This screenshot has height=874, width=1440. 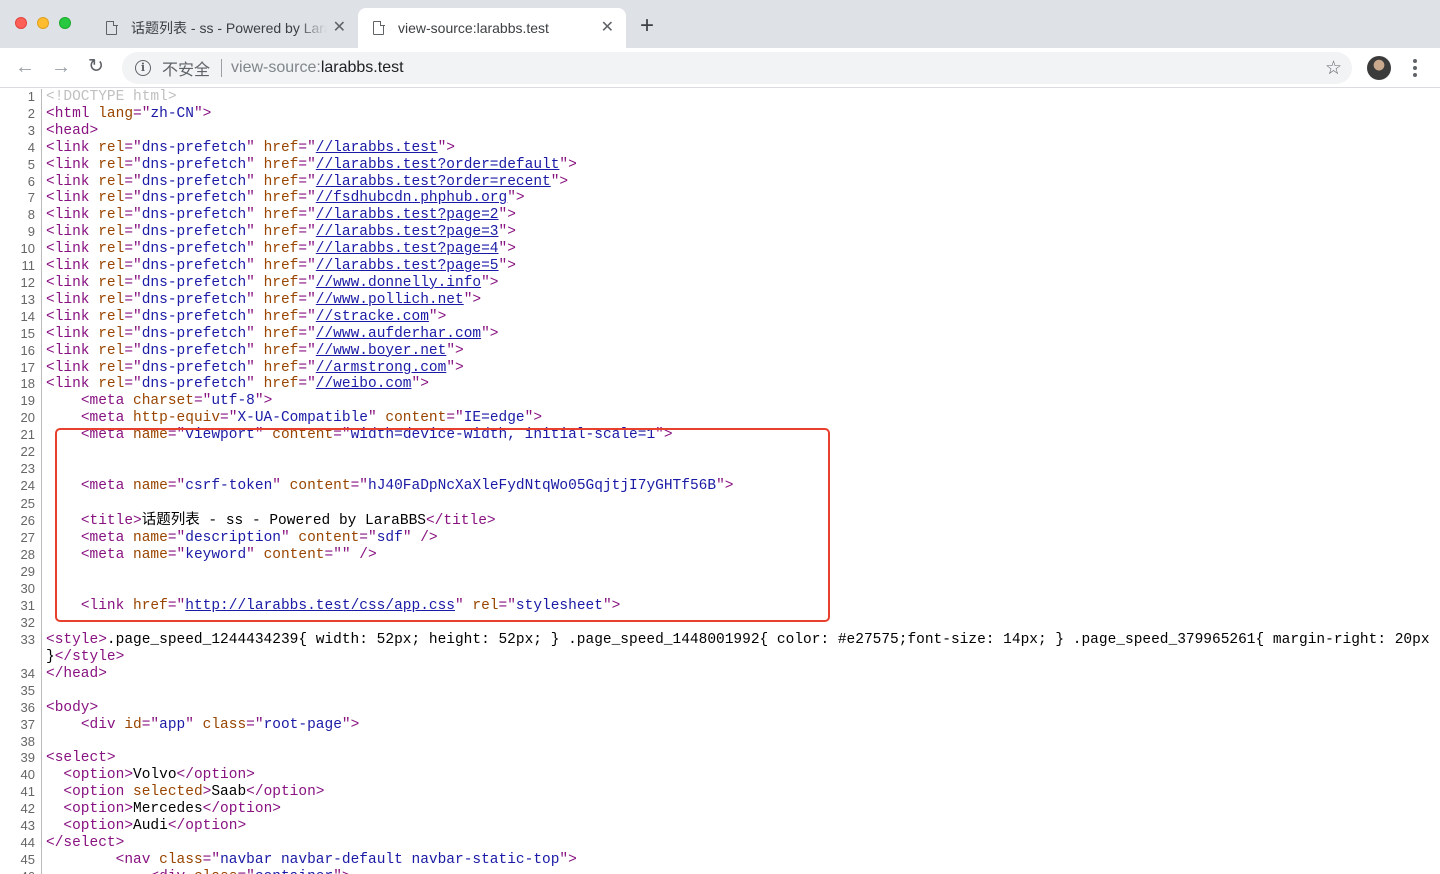 What do you see at coordinates (21, 165) in the screenshot?
I see `line-number: 5` at bounding box center [21, 165].